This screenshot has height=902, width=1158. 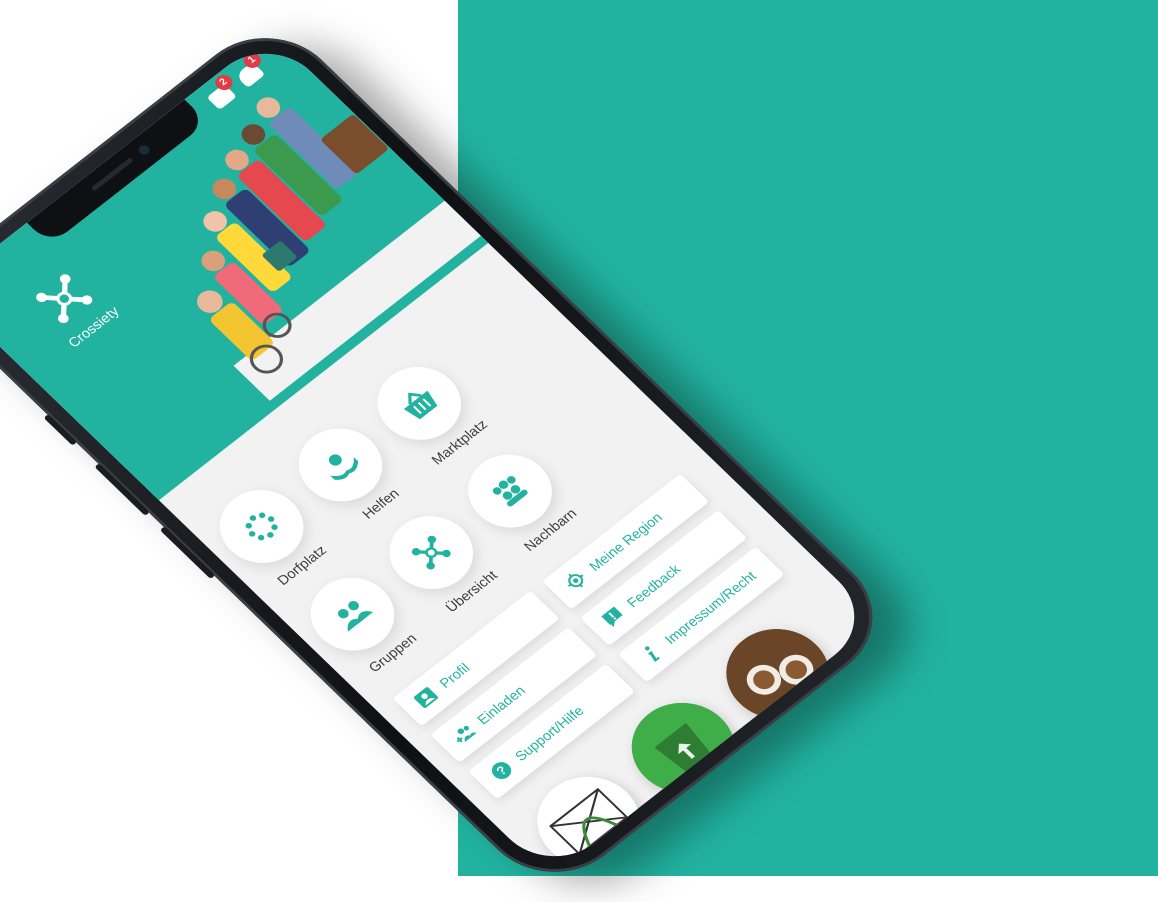 What do you see at coordinates (420, 405) in the screenshot?
I see `basket-icon` at bounding box center [420, 405].